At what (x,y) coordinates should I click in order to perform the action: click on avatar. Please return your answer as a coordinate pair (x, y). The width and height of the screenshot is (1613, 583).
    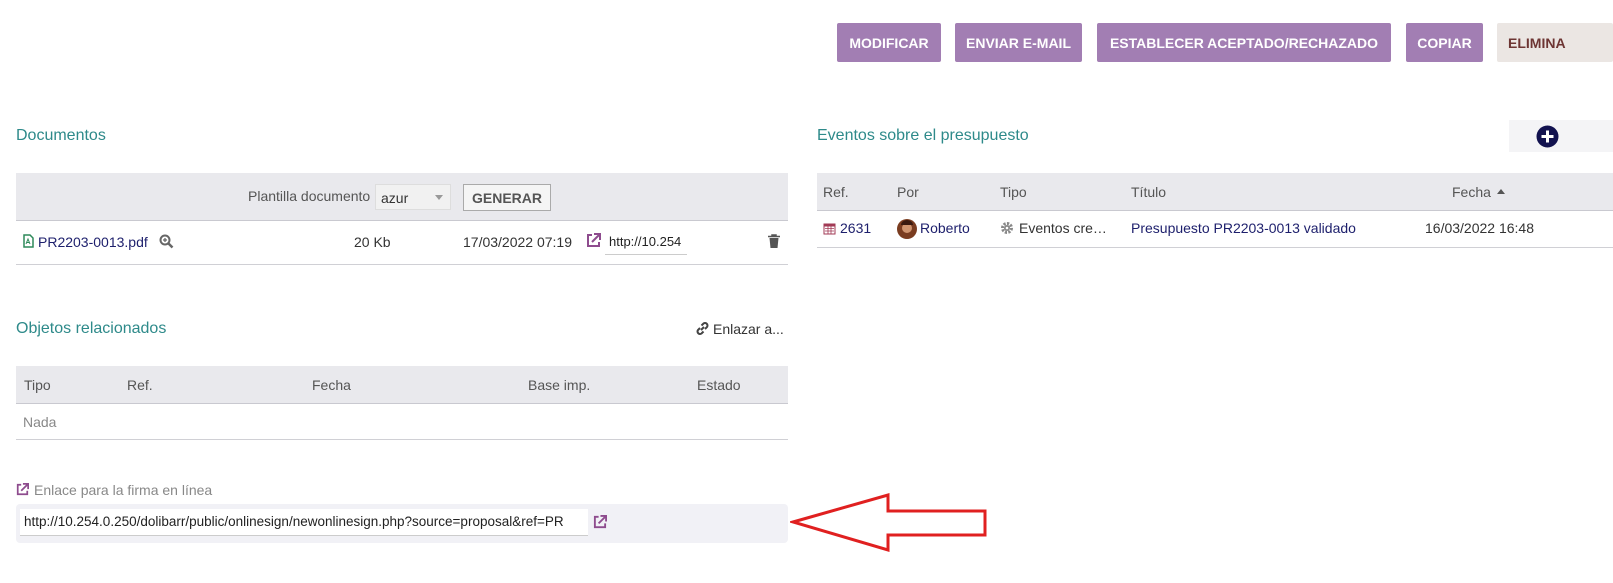
    Looking at the image, I should click on (907, 229).